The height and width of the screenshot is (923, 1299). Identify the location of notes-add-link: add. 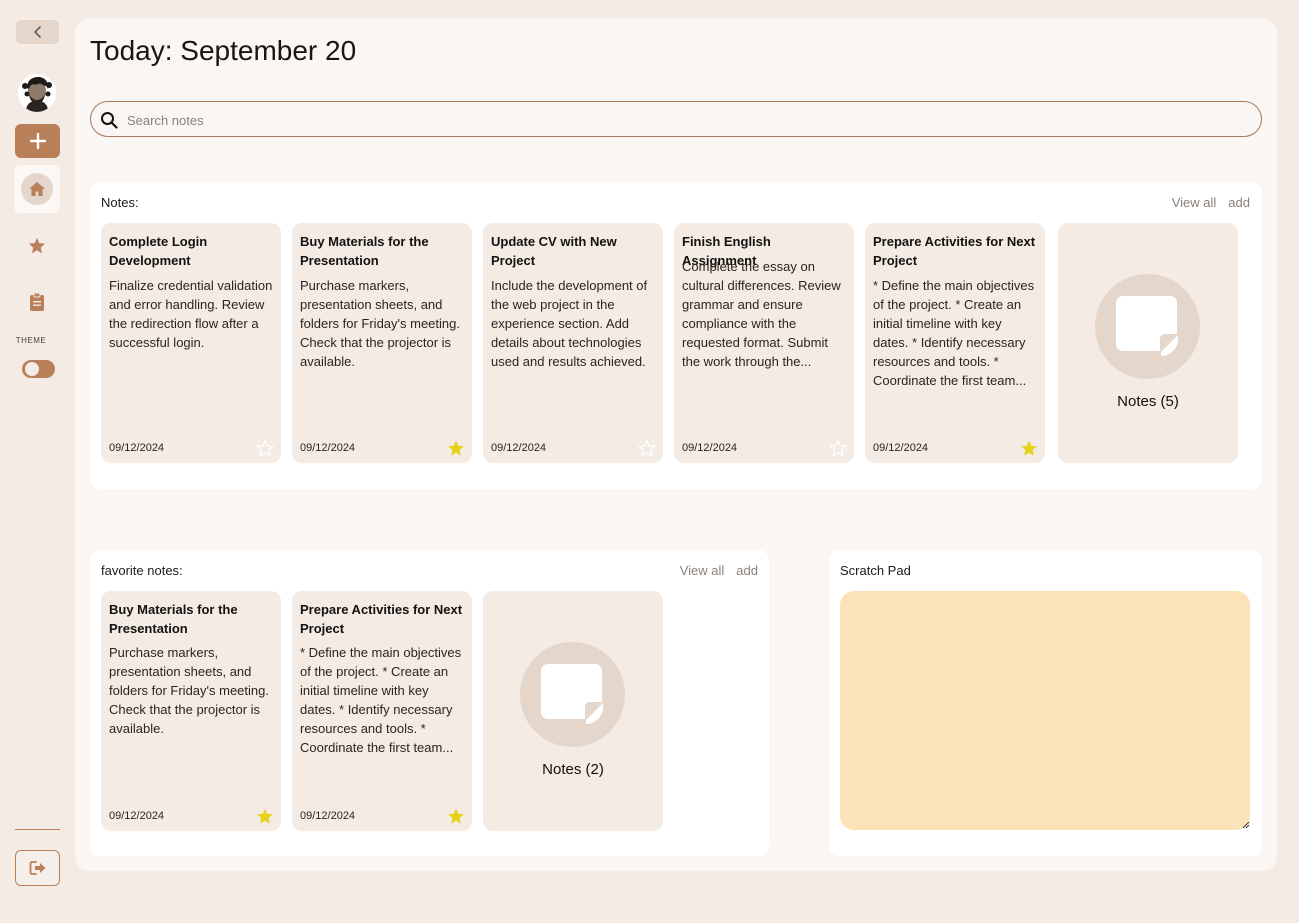
(1239, 202).